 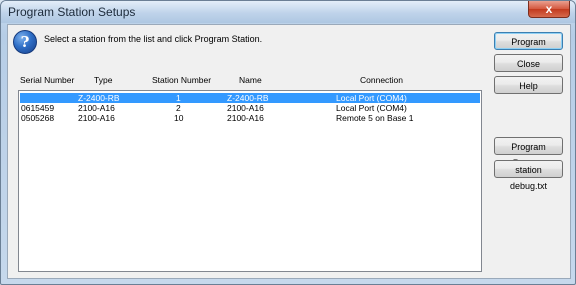 What do you see at coordinates (25, 42) in the screenshot?
I see `help-question-icon: ?` at bounding box center [25, 42].